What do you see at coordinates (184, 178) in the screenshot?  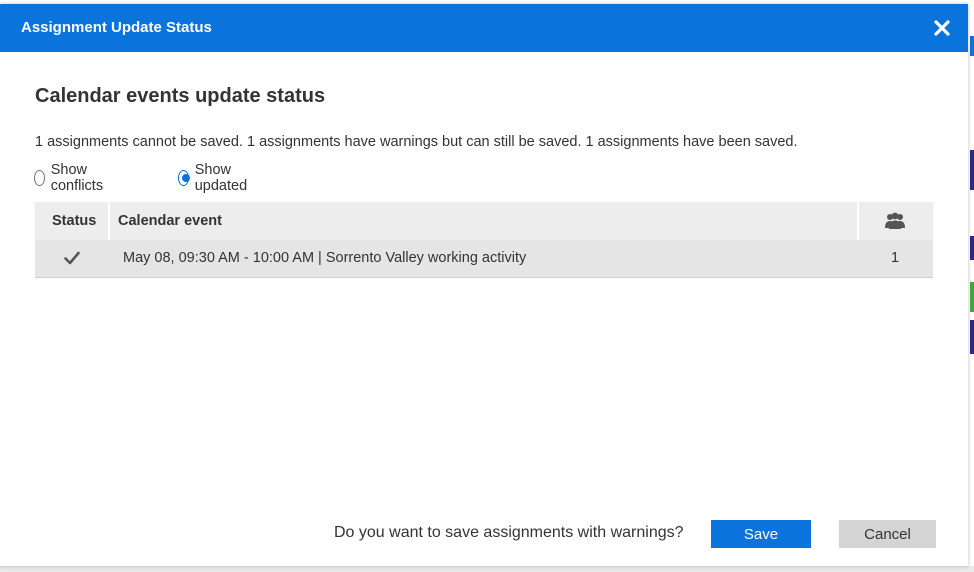 I see `radio-checked-icon` at bounding box center [184, 178].